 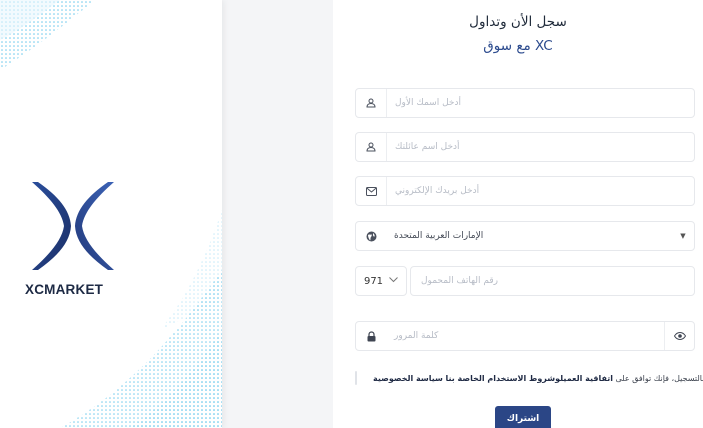 What do you see at coordinates (371, 191) in the screenshot?
I see `mail-icon` at bounding box center [371, 191].